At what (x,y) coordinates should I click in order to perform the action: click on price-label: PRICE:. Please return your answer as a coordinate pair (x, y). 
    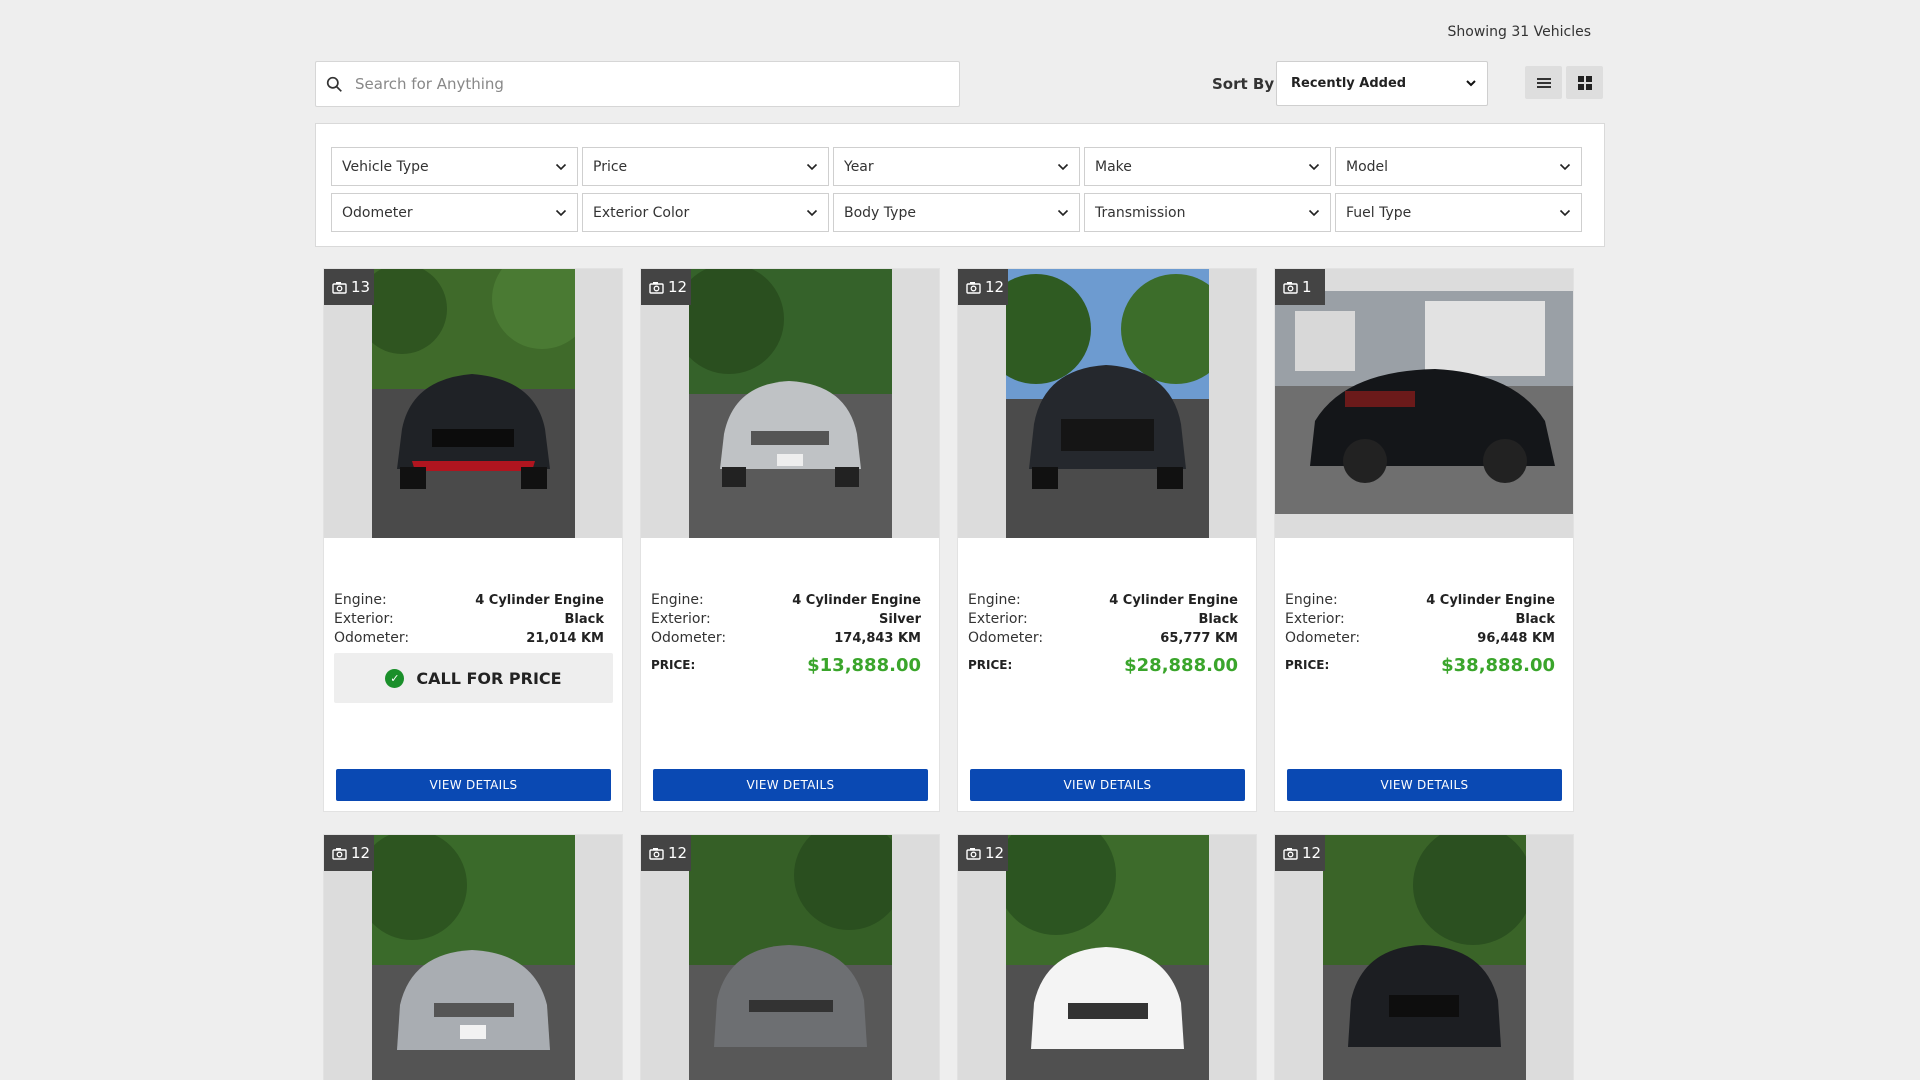
    Looking at the image, I should click on (990, 665).